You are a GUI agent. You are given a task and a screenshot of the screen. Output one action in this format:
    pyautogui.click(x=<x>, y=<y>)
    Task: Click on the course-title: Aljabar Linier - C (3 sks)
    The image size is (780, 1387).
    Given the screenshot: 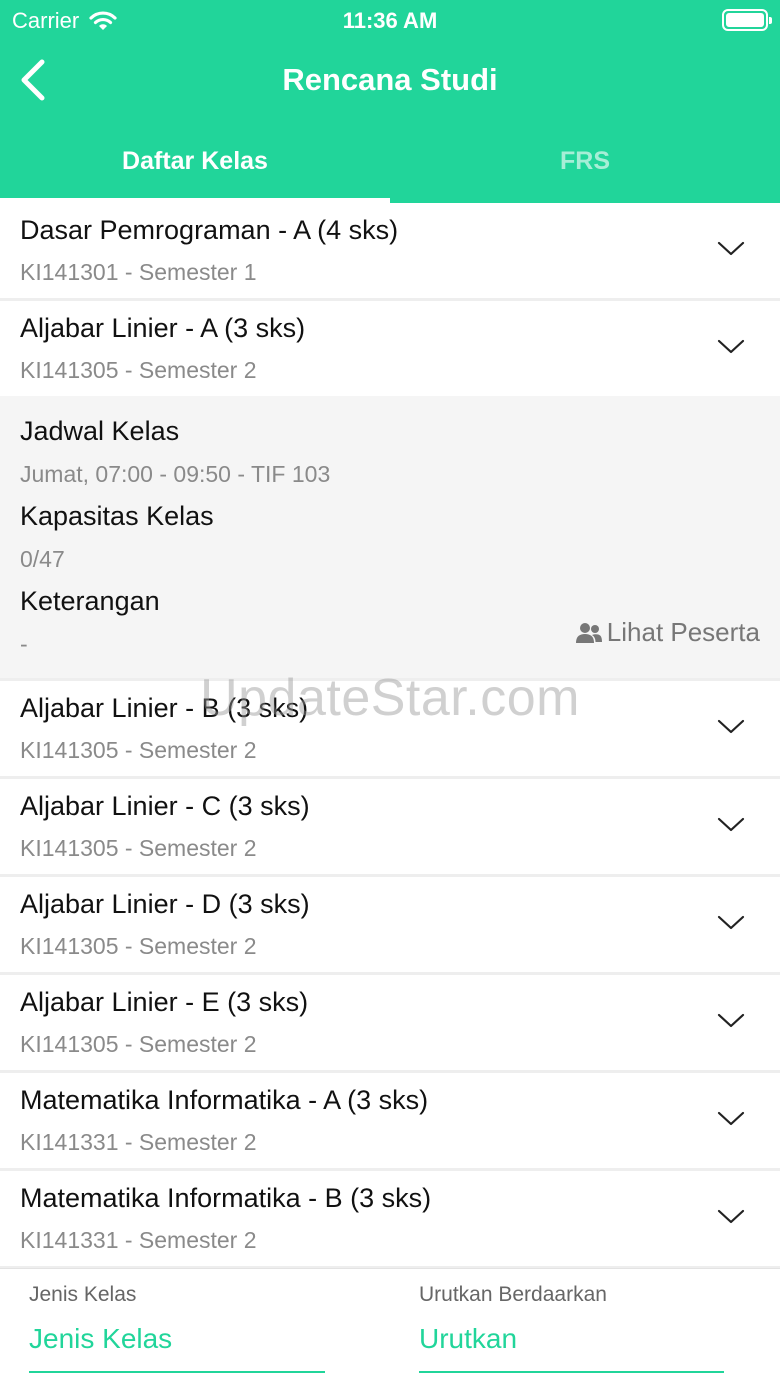 What is the action you would take?
    pyautogui.click(x=165, y=806)
    